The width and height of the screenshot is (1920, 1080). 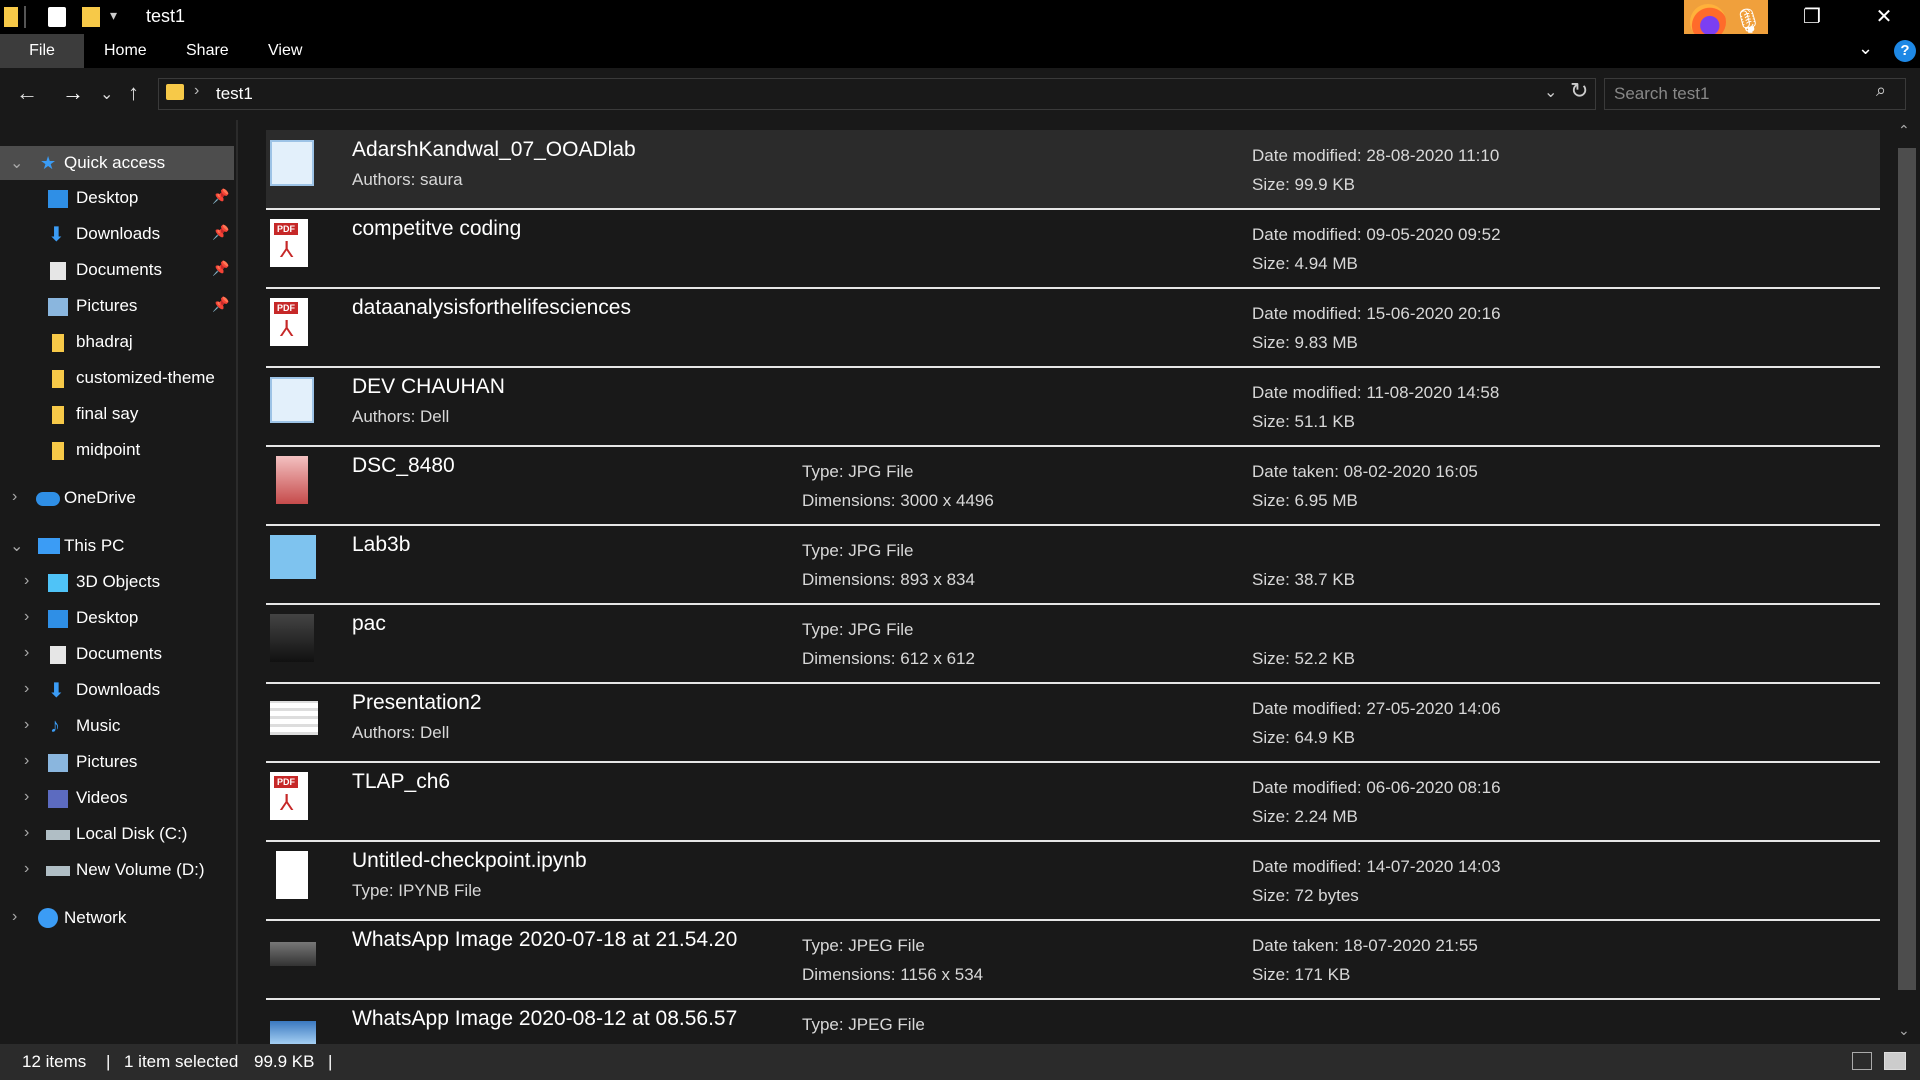 I want to click on downloads-icon: ⬇, so click(x=56, y=691).